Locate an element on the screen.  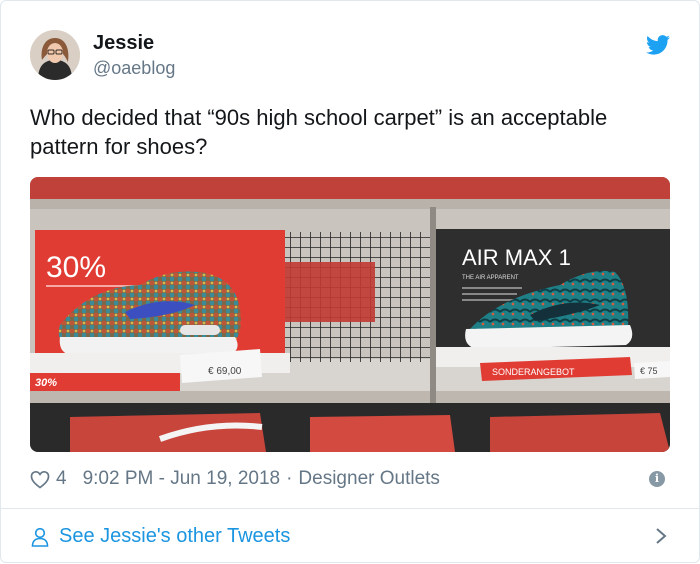
right-sign-subtitle: THE AIR APPARENT is located at coordinates (490, 278).